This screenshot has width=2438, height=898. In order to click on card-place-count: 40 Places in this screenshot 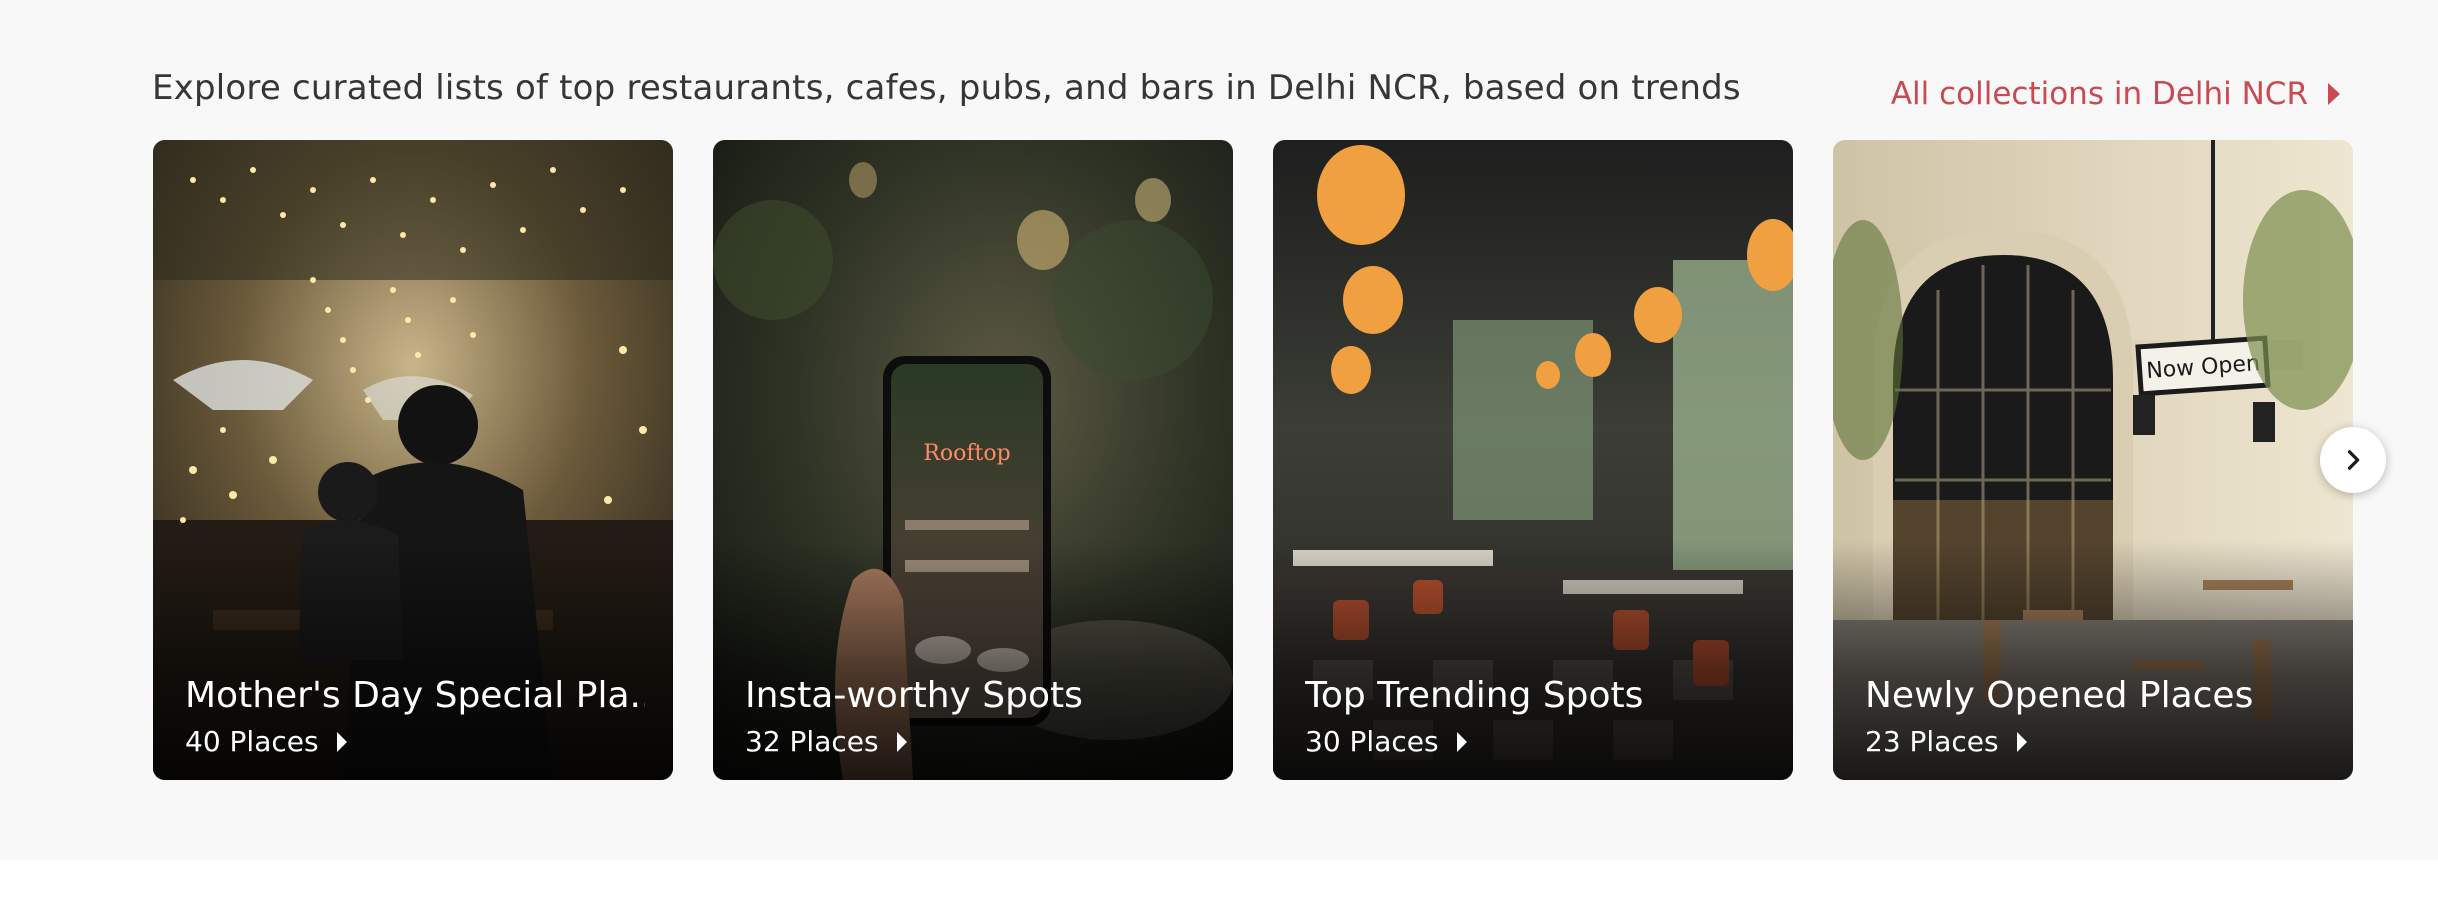, I will do `click(266, 741)`.